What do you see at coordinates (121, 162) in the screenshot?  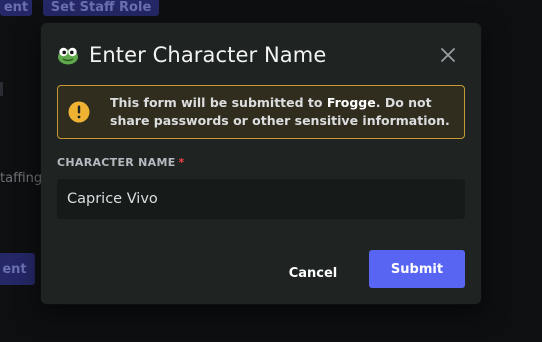 I see `character-name-label: CHARACTER NAME *` at bounding box center [121, 162].